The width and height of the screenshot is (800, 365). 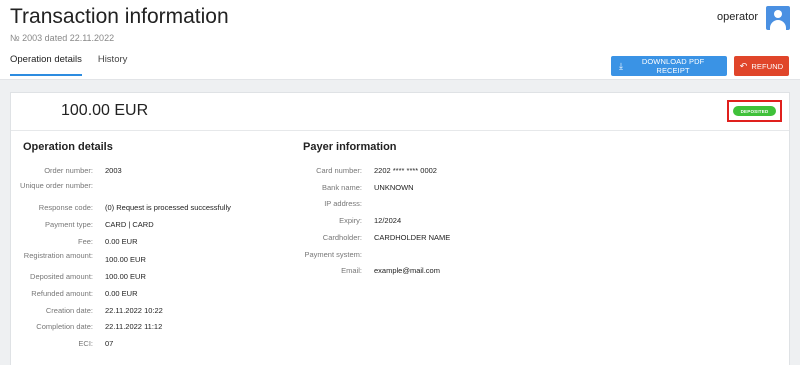 I want to click on detail-row-unique-order-number: Unique order number:, so click(x=60, y=185).